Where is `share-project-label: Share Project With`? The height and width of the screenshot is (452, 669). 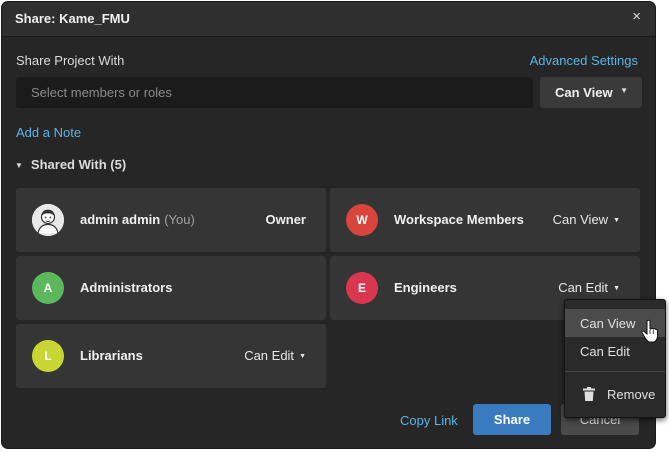 share-project-label: Share Project With is located at coordinates (70, 60).